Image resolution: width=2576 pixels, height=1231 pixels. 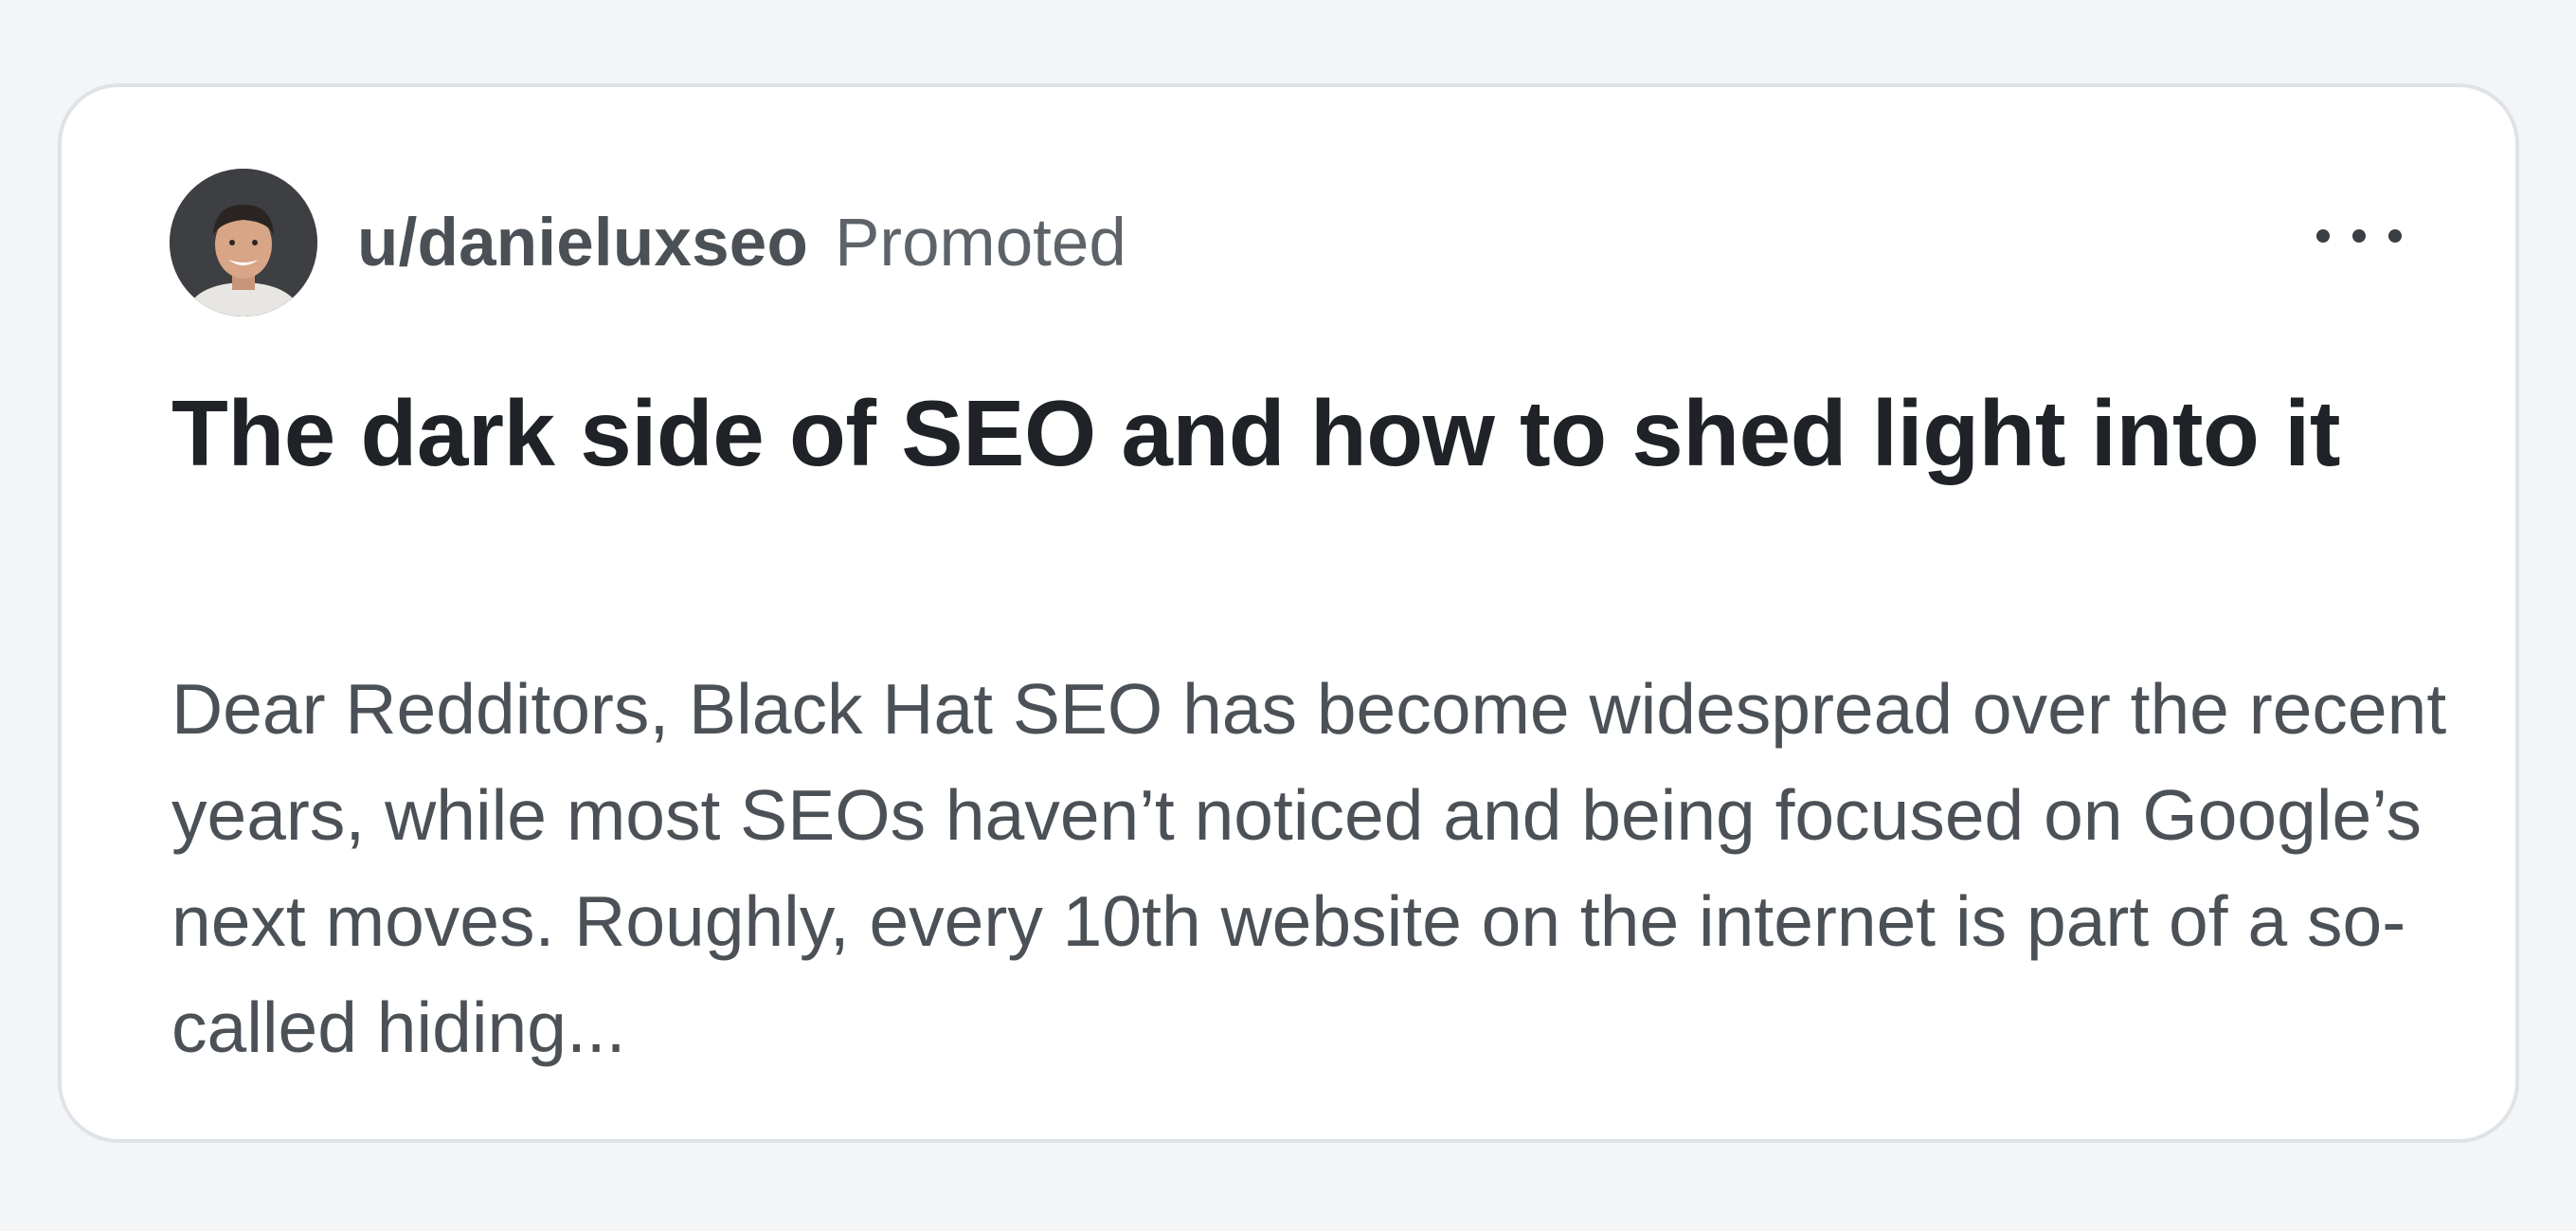 I want to click on avatar-portrait-icon, so click(x=243, y=243).